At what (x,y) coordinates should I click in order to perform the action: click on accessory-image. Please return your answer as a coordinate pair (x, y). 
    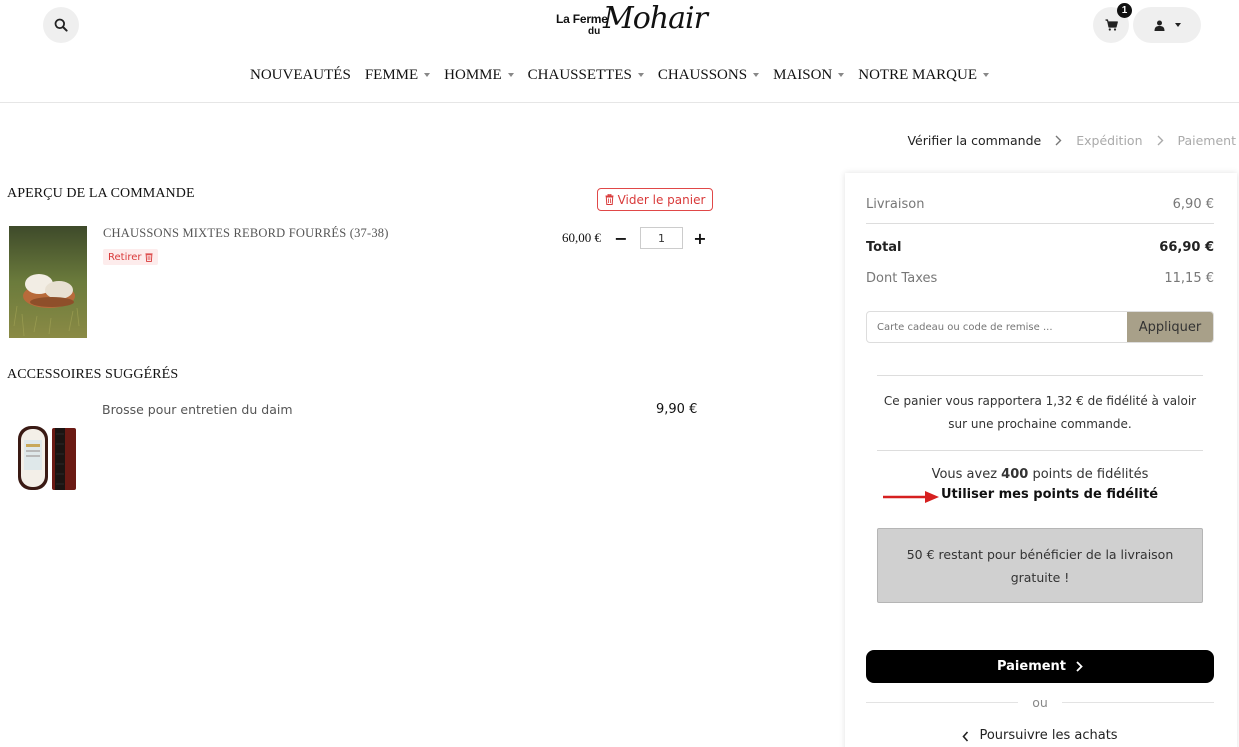
    Looking at the image, I should click on (47, 456).